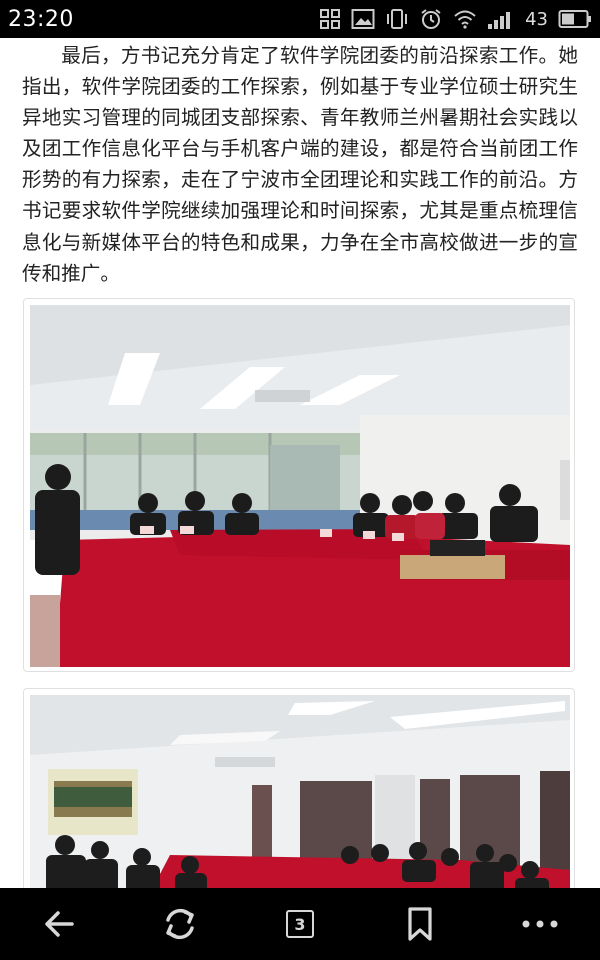 This screenshot has height=960, width=600. I want to click on alarm-icon, so click(431, 19).